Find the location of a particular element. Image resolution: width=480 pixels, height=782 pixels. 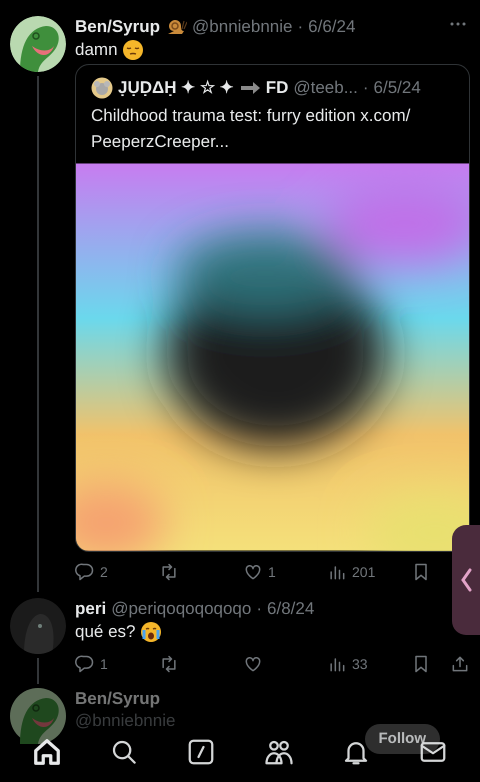

share-button is located at coordinates (460, 664).